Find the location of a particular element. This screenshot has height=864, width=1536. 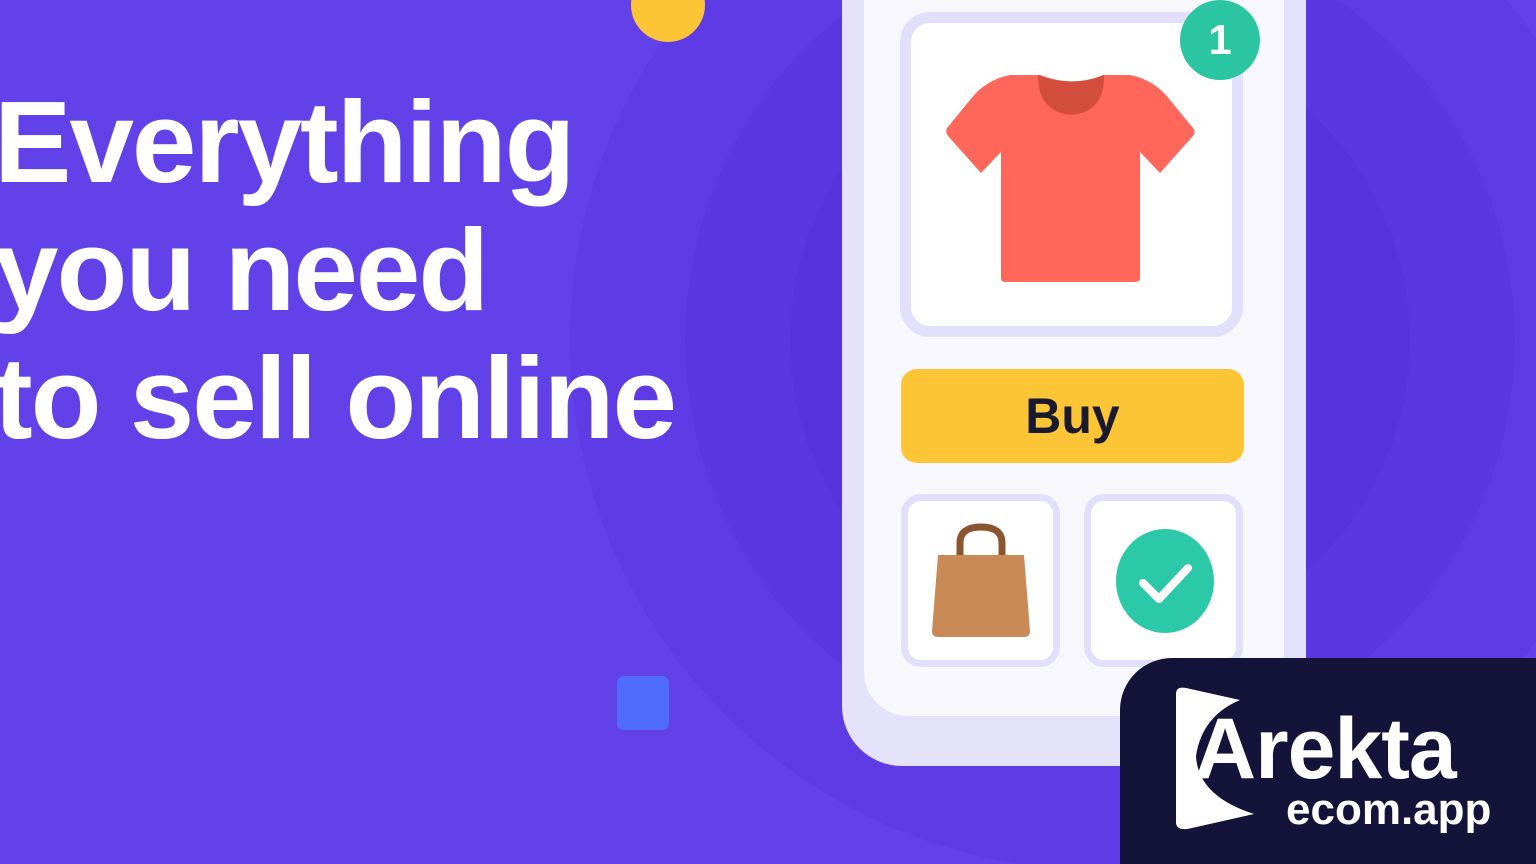

headline-line: Everything is located at coordinates (287, 142).